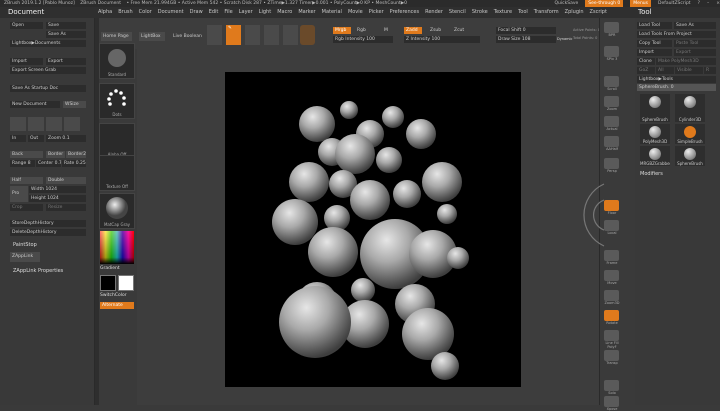  Describe the element at coordinates (252, 35) in the screenshot. I see `move-mode-button` at that location.